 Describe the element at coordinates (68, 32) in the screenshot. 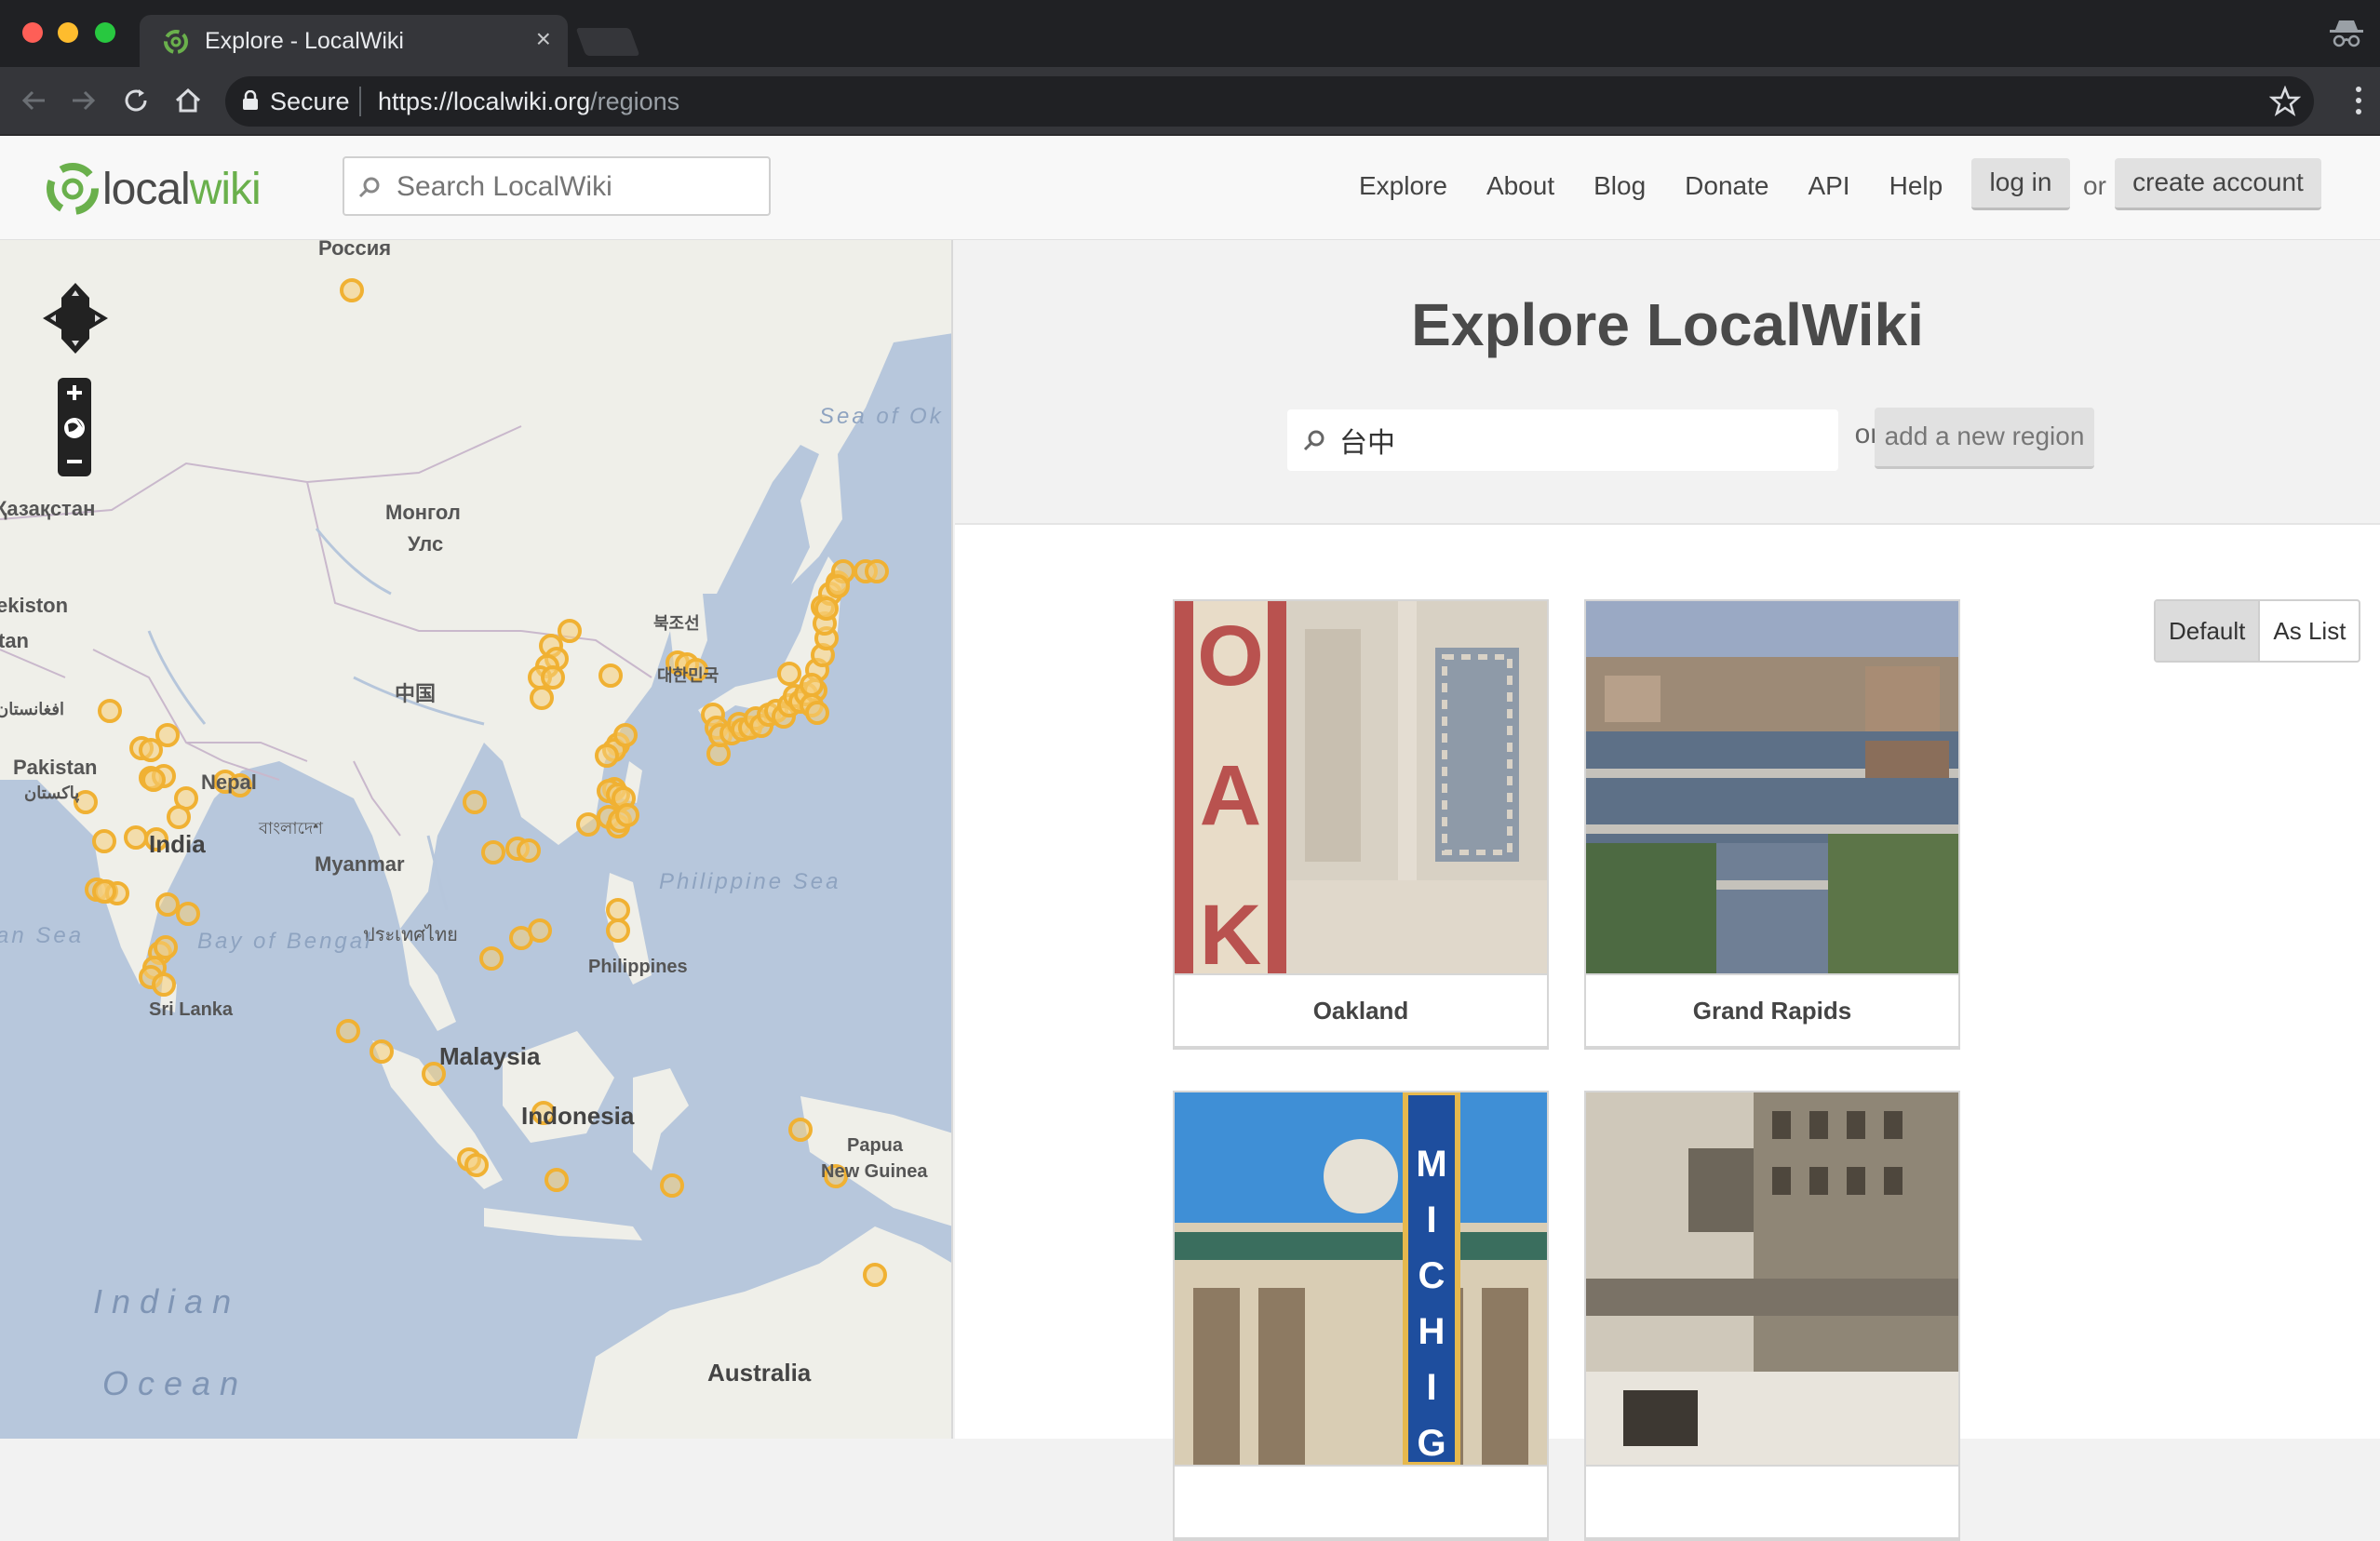

I see `minimize-window-button` at that location.